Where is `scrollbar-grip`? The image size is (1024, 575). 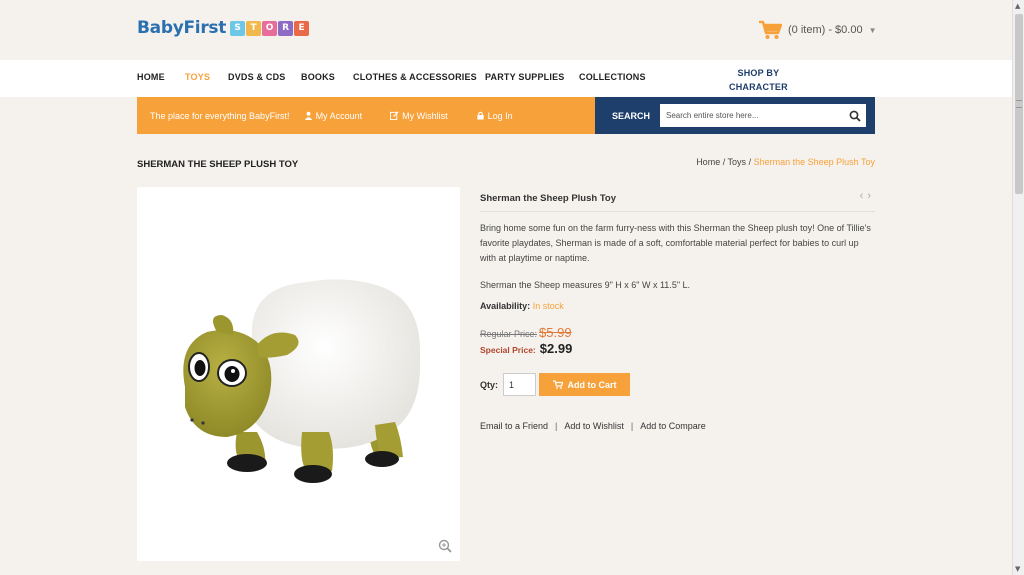 scrollbar-grip is located at coordinates (1019, 104).